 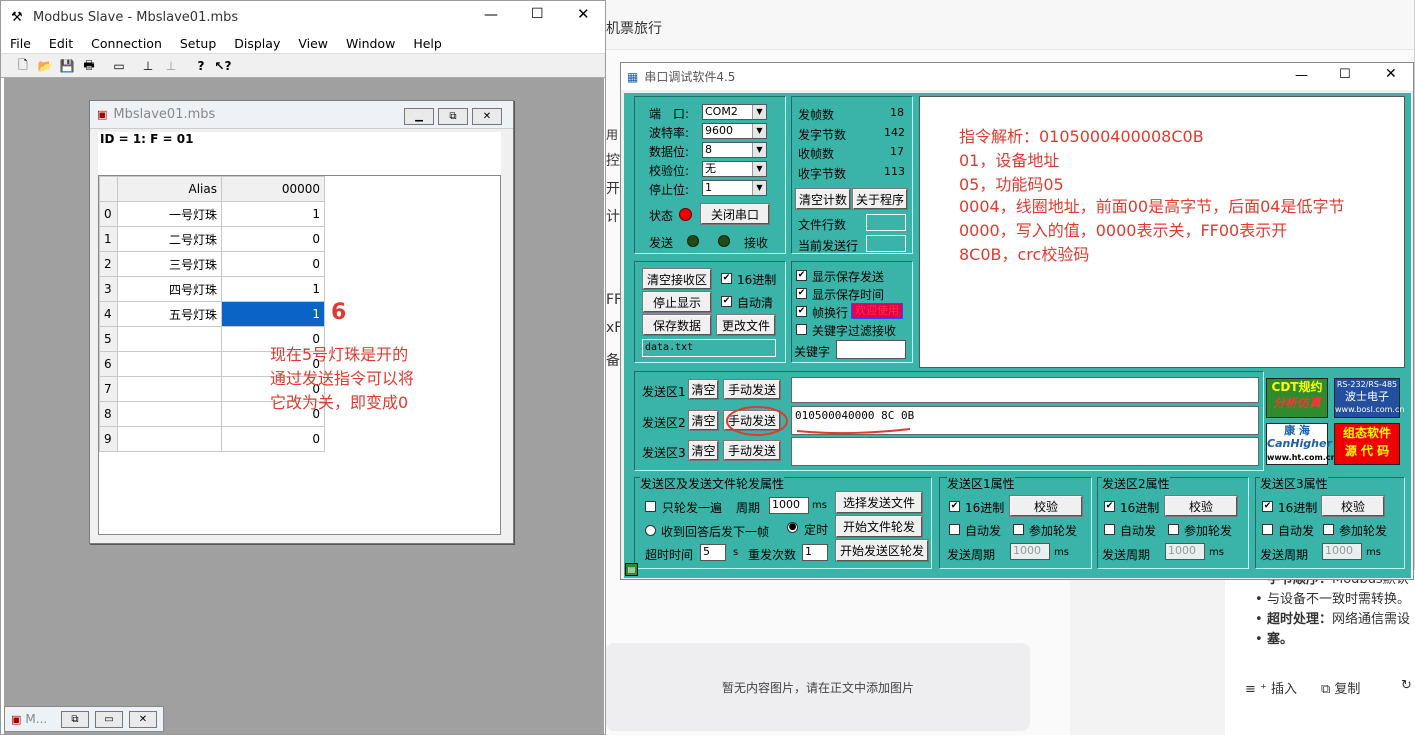 I want to click on red-markup-overlay, so click(x=818, y=421).